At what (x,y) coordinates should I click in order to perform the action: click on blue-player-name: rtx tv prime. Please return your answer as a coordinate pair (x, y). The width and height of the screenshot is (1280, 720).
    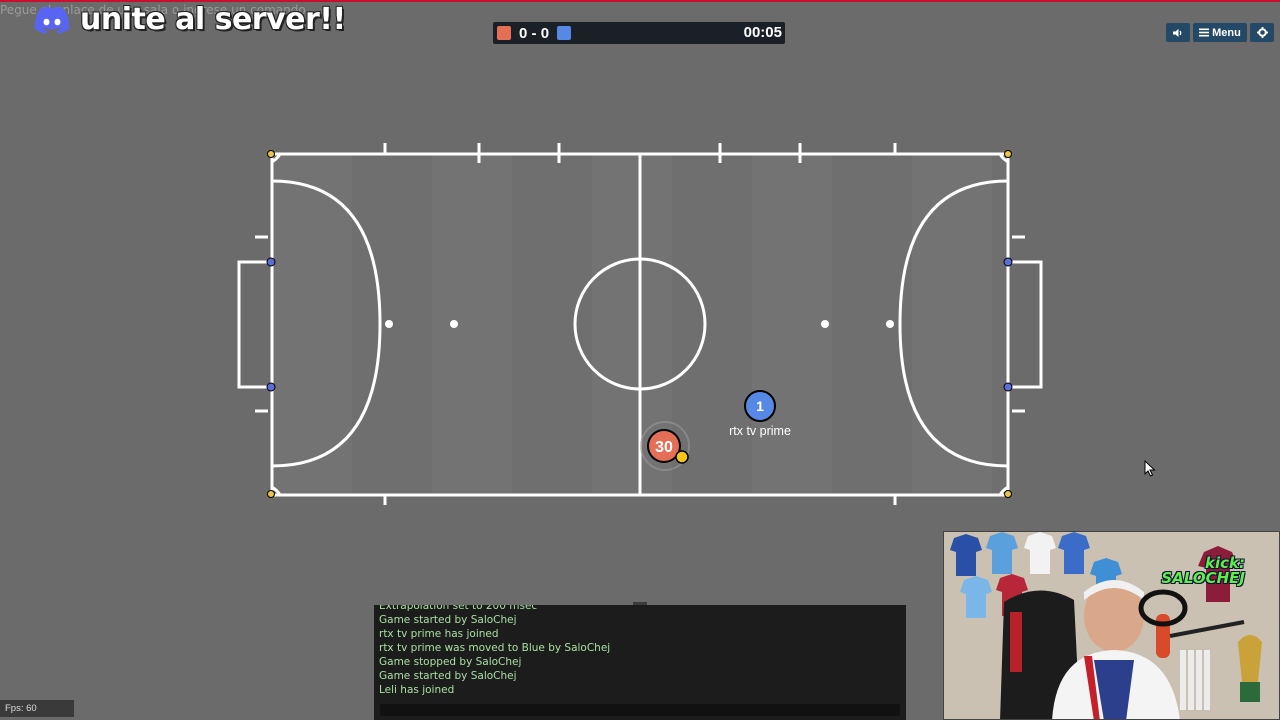
    Looking at the image, I should click on (760, 431).